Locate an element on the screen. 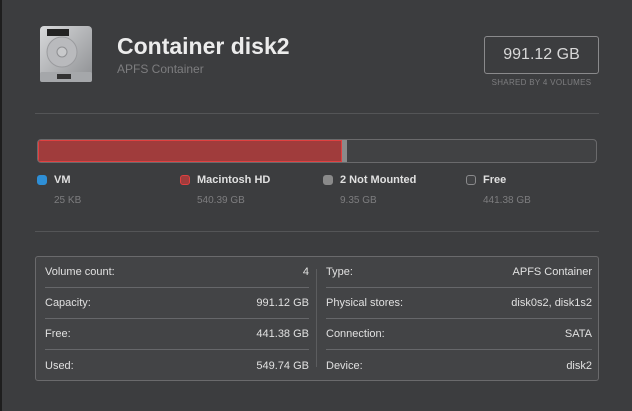 This screenshot has height=411, width=632. detail-value: SATA is located at coordinates (578, 334).